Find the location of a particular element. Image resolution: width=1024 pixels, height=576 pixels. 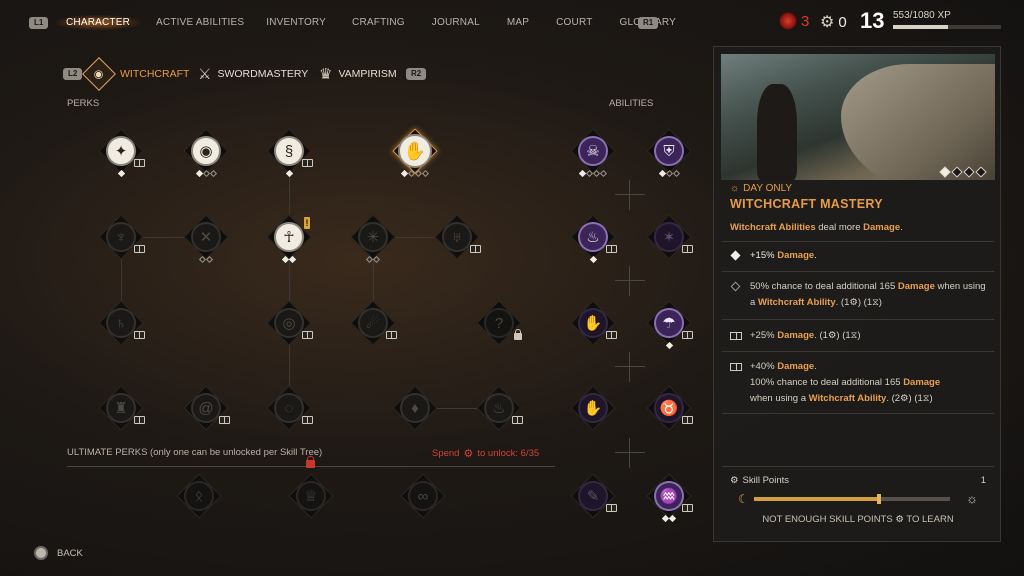

ultimate-perk-node: ∞ is located at coordinates (423, 496).